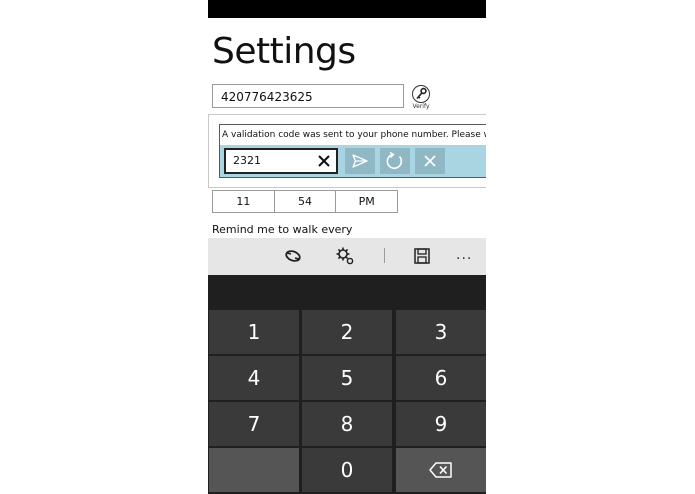 The width and height of the screenshot is (695, 494). I want to click on time-period: PM, so click(366, 201).